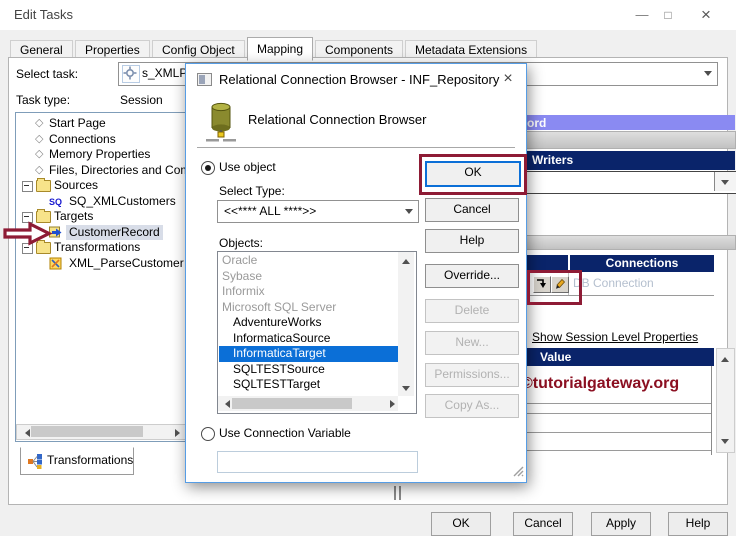 The image size is (736, 536). Describe the element at coordinates (270, 211) in the screenshot. I see `select-type-value: <<**** ALL ****>>` at that location.